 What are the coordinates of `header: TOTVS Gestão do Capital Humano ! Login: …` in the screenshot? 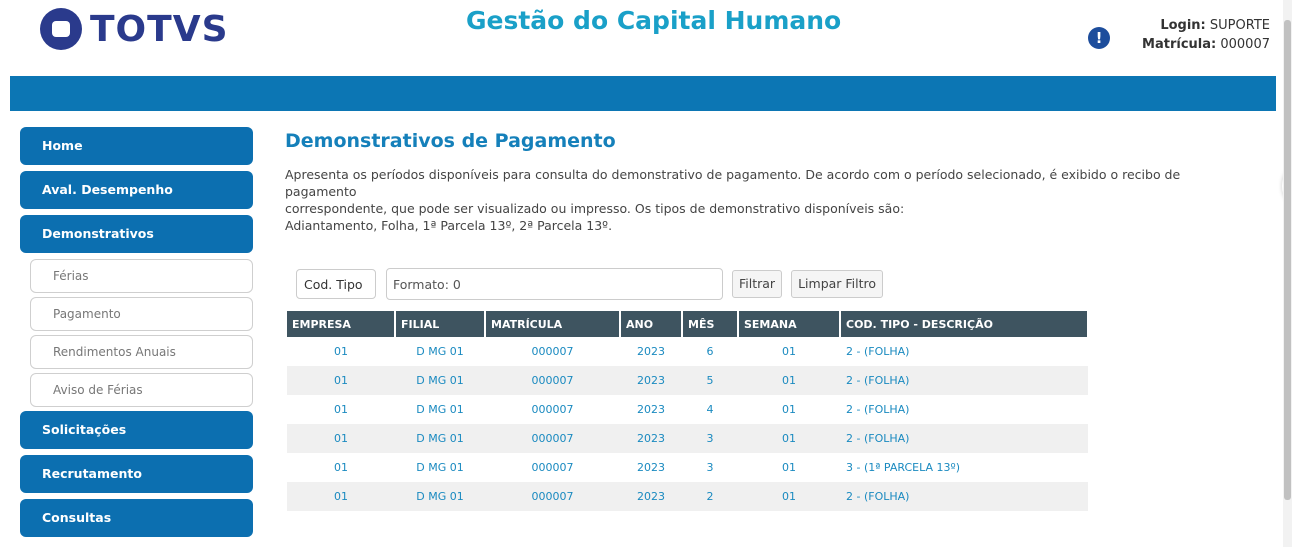 It's located at (646, 38).